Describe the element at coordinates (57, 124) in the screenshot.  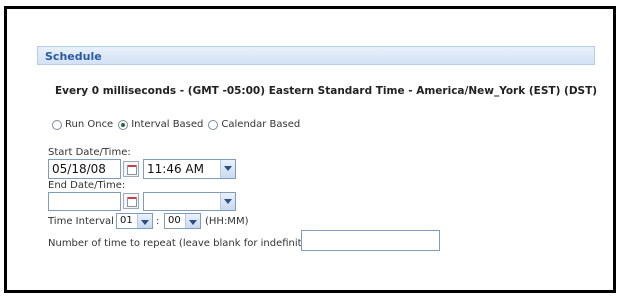
I see `radio-circle-run-once` at that location.